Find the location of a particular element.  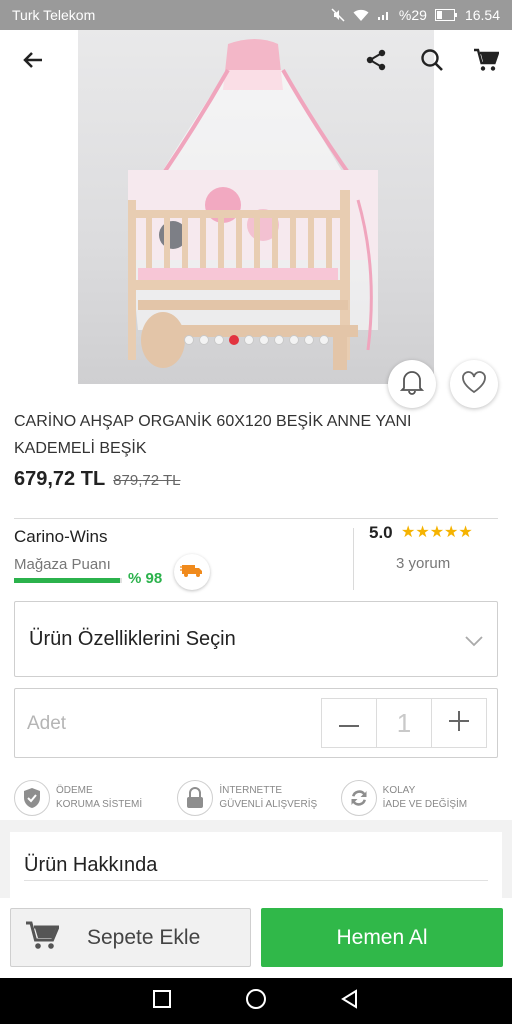

guarantee-secure-shopping: İNTERNETTE GÜVENLİ ALIŞVERİŞ is located at coordinates (258, 798).